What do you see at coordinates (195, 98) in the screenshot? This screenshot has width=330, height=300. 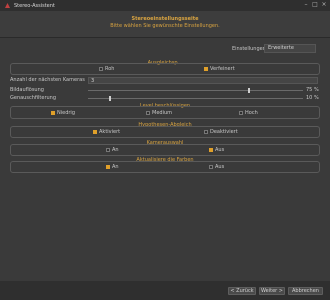 I see `filter-slider` at bounding box center [195, 98].